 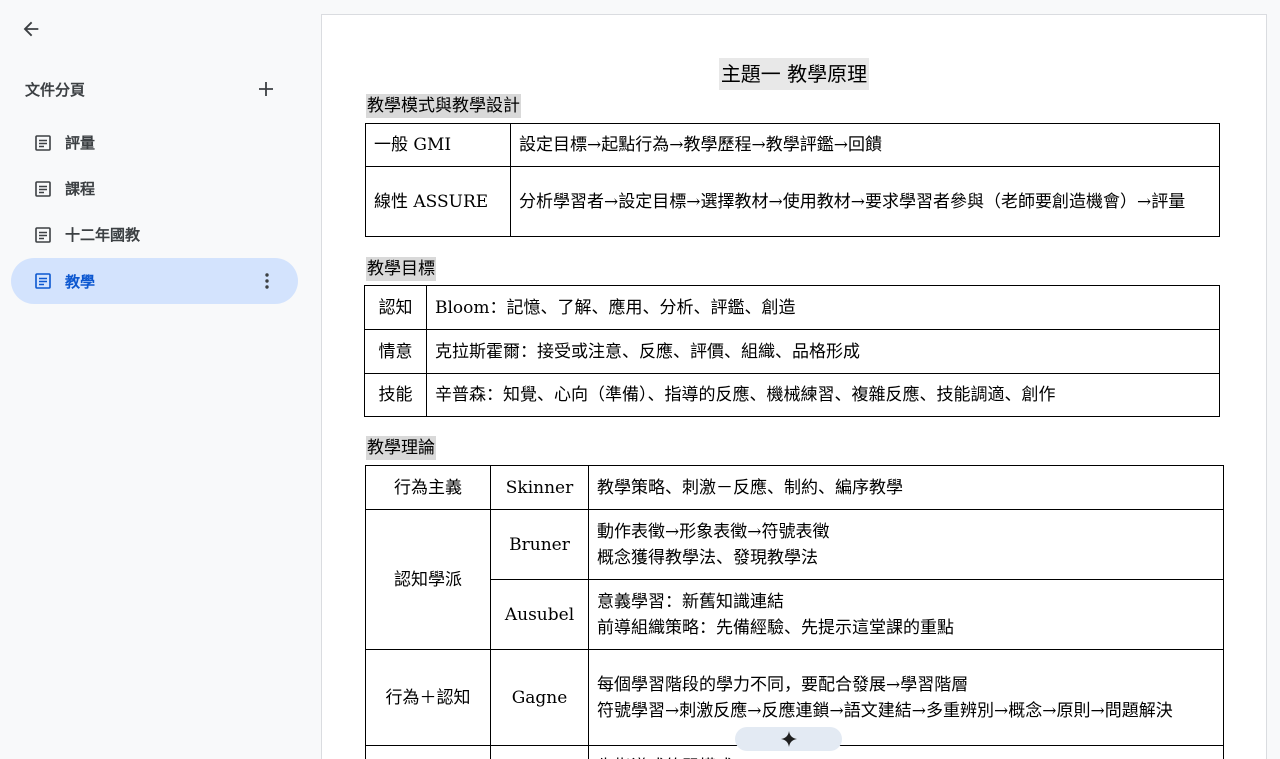 What do you see at coordinates (539, 487) in the screenshot?
I see `table-cell: Skinner` at bounding box center [539, 487].